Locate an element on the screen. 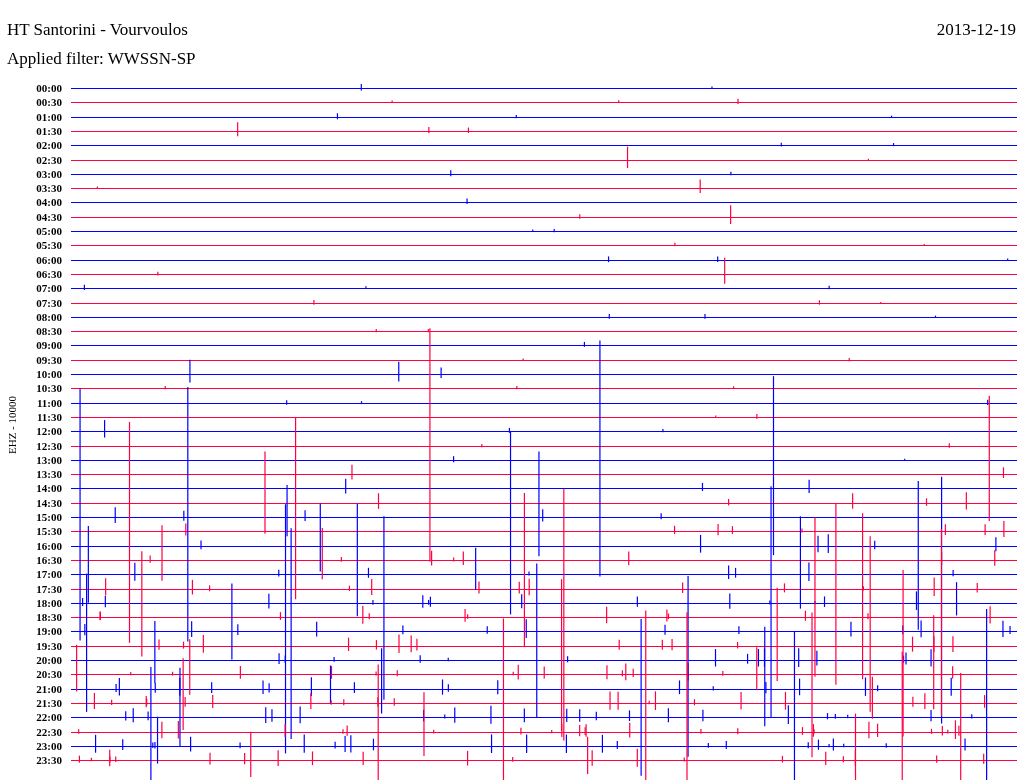  time-label: 04:30 is located at coordinates (49, 217).